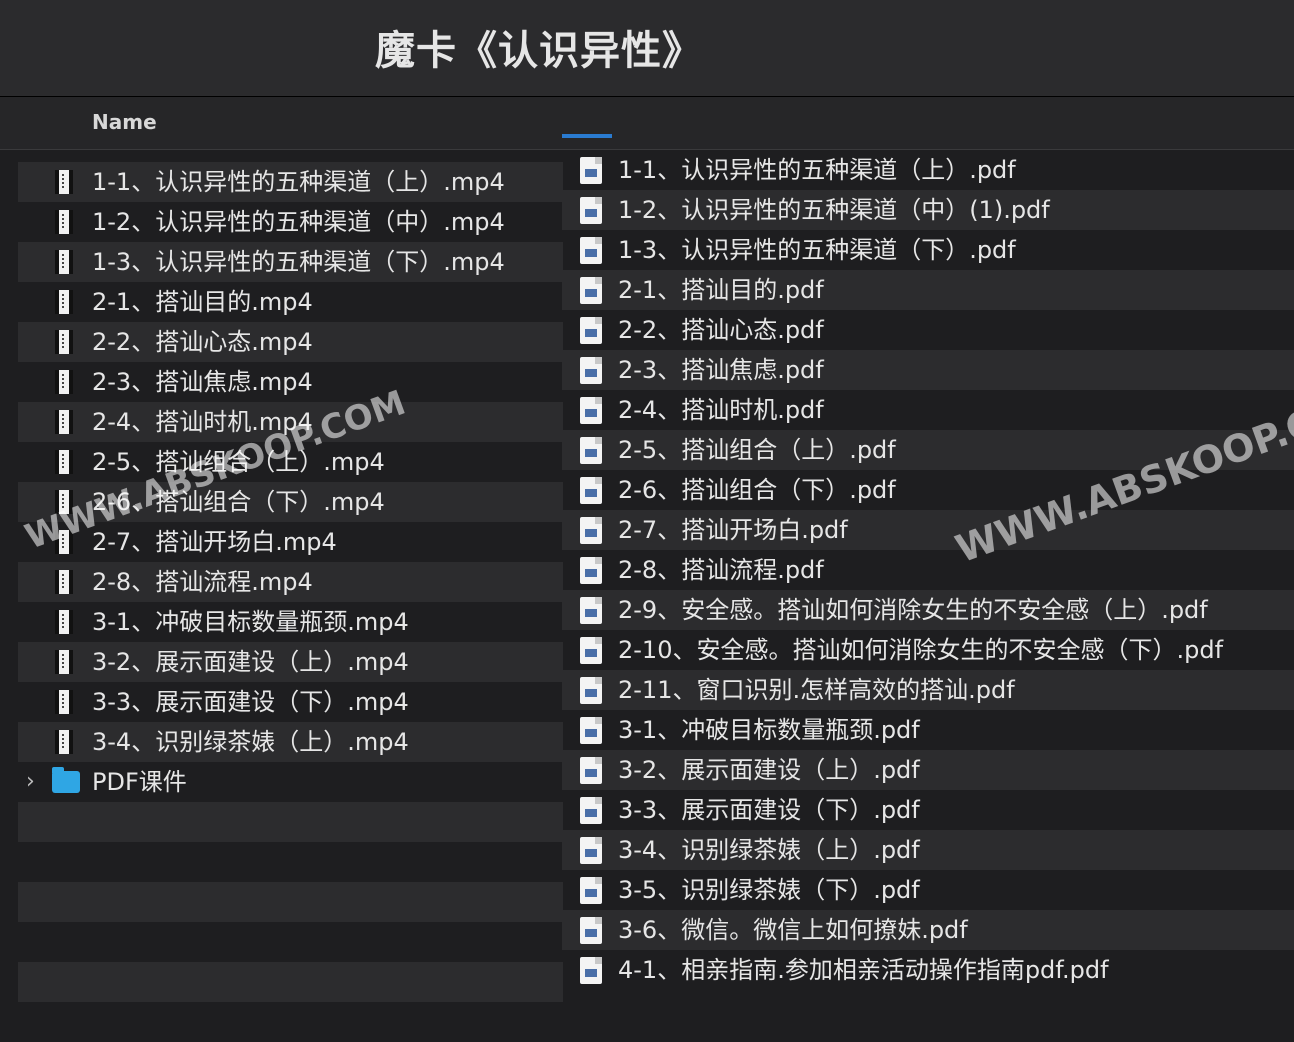  What do you see at coordinates (721, 370) in the screenshot?
I see `file-name: 2-3、搭讪焦虑.pdf` at bounding box center [721, 370].